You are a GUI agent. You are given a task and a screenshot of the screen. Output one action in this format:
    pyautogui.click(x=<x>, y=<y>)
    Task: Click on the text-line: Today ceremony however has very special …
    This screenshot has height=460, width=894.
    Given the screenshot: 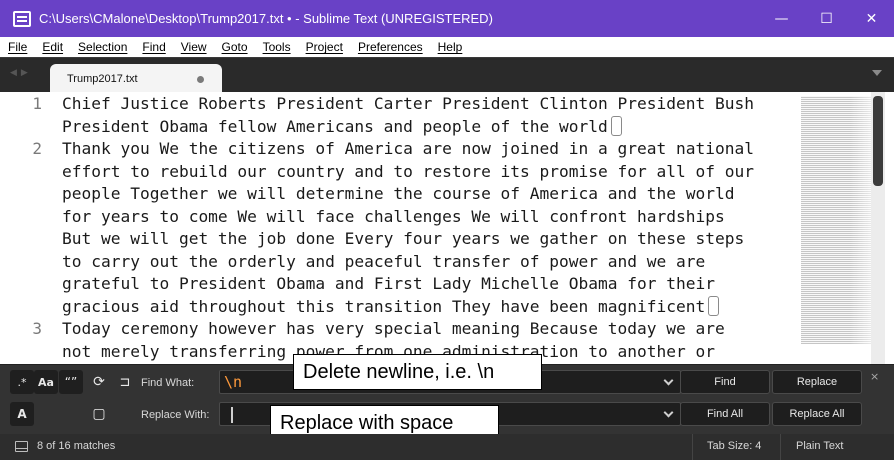 What is the action you would take?
    pyautogui.click(x=393, y=328)
    